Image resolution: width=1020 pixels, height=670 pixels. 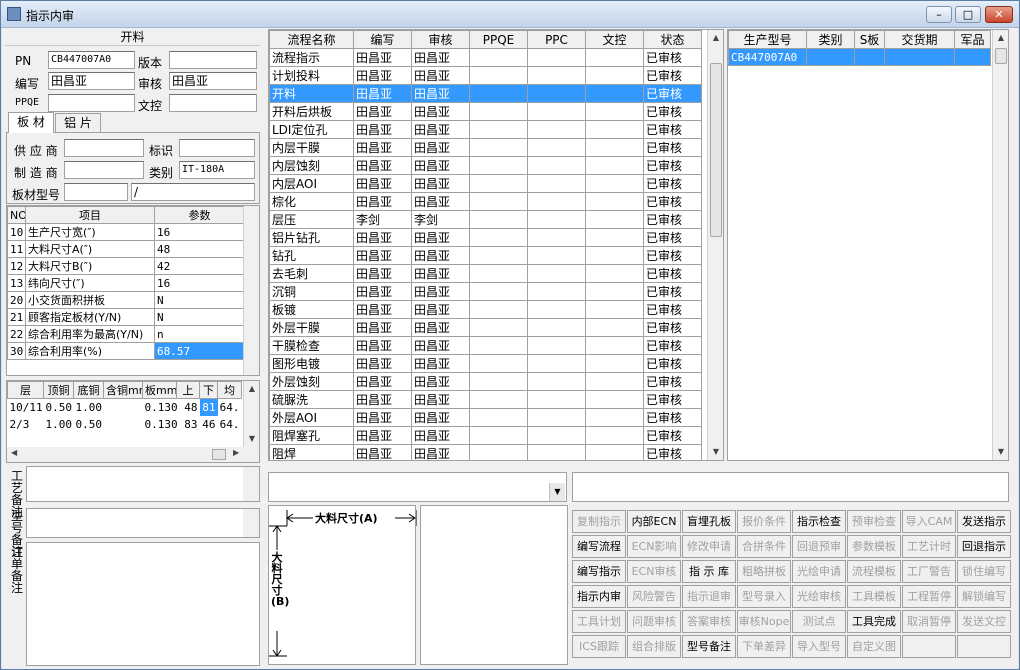 What do you see at coordinates (614, 39) in the screenshot?
I see `flow-col-doc: 文控` at bounding box center [614, 39].